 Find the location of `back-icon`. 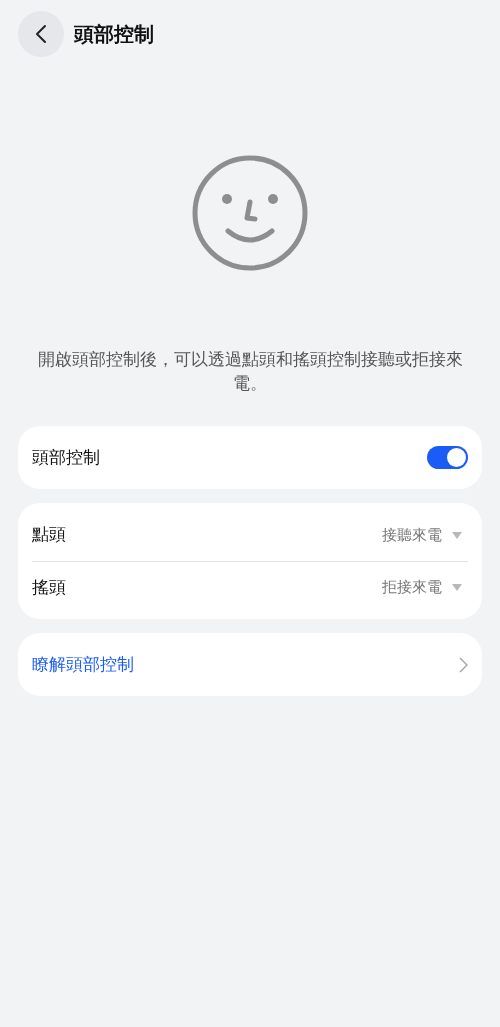

back-icon is located at coordinates (41, 34).